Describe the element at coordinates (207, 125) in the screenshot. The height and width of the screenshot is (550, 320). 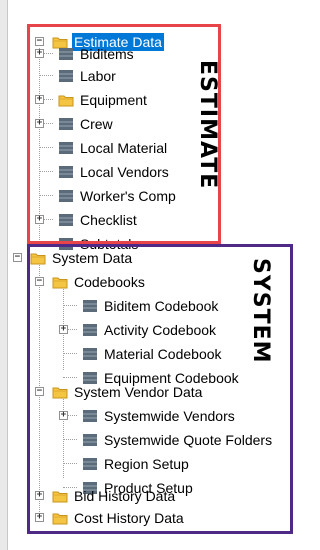
I see `estimate-vertical-label: ESTIMATE` at that location.